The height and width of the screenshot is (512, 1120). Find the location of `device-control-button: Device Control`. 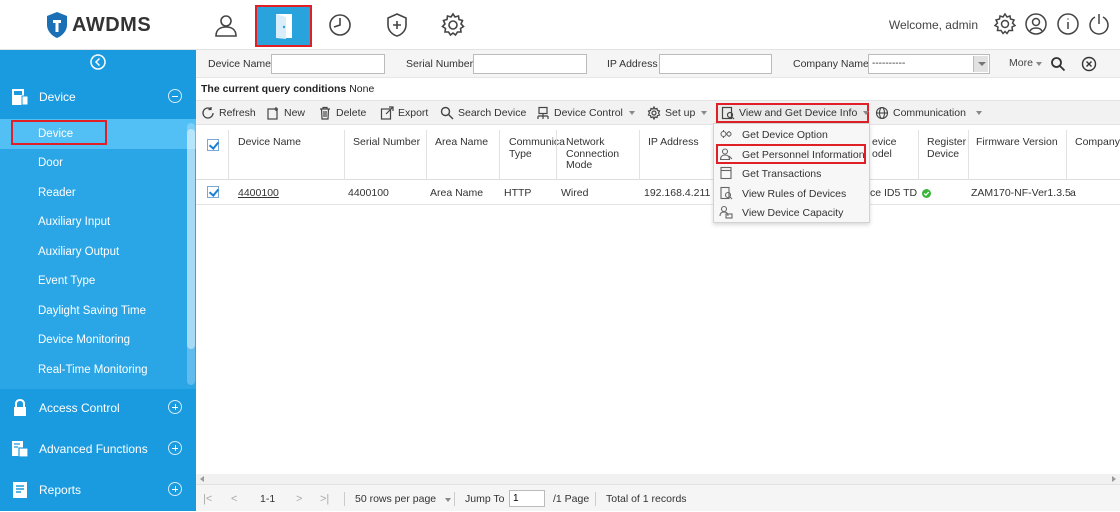

device-control-button: Device Control is located at coordinates (585, 113).